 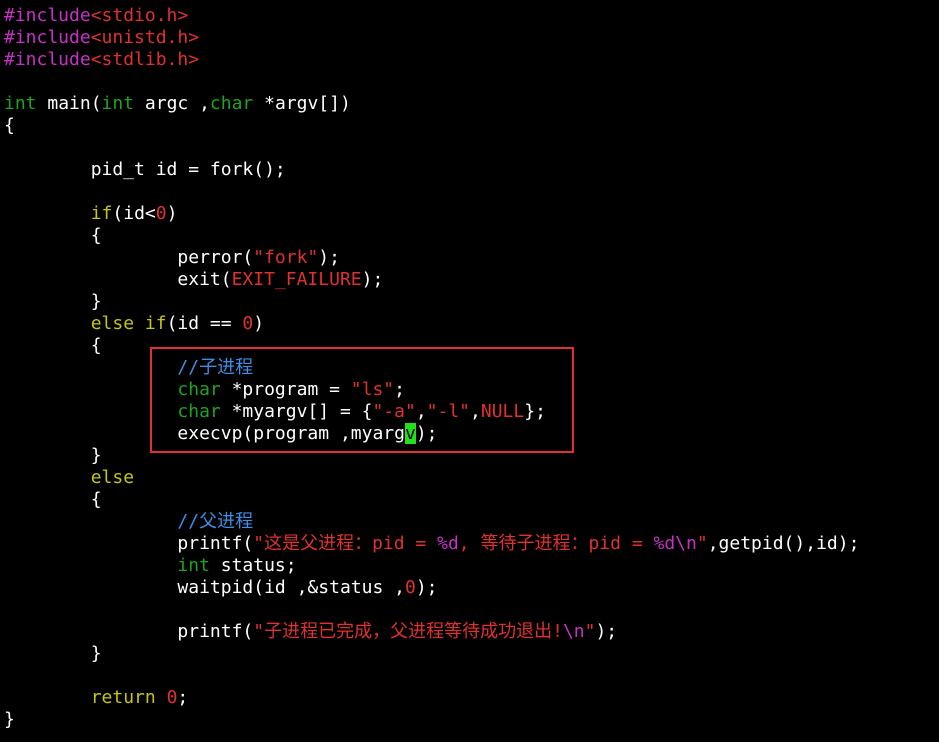 What do you see at coordinates (204, 323) in the screenshot?
I see `code-token: (id ==` at bounding box center [204, 323].